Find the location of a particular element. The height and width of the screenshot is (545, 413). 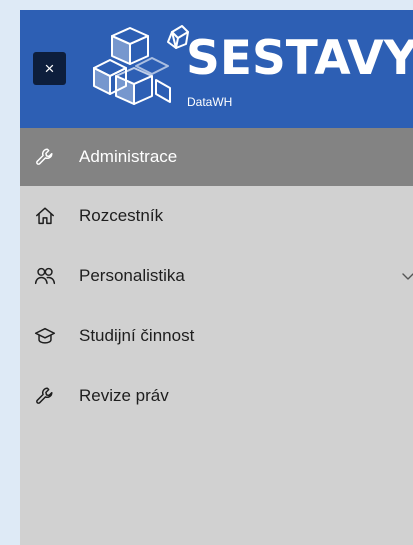

menu-item-label: Studijní činnost is located at coordinates (137, 335).